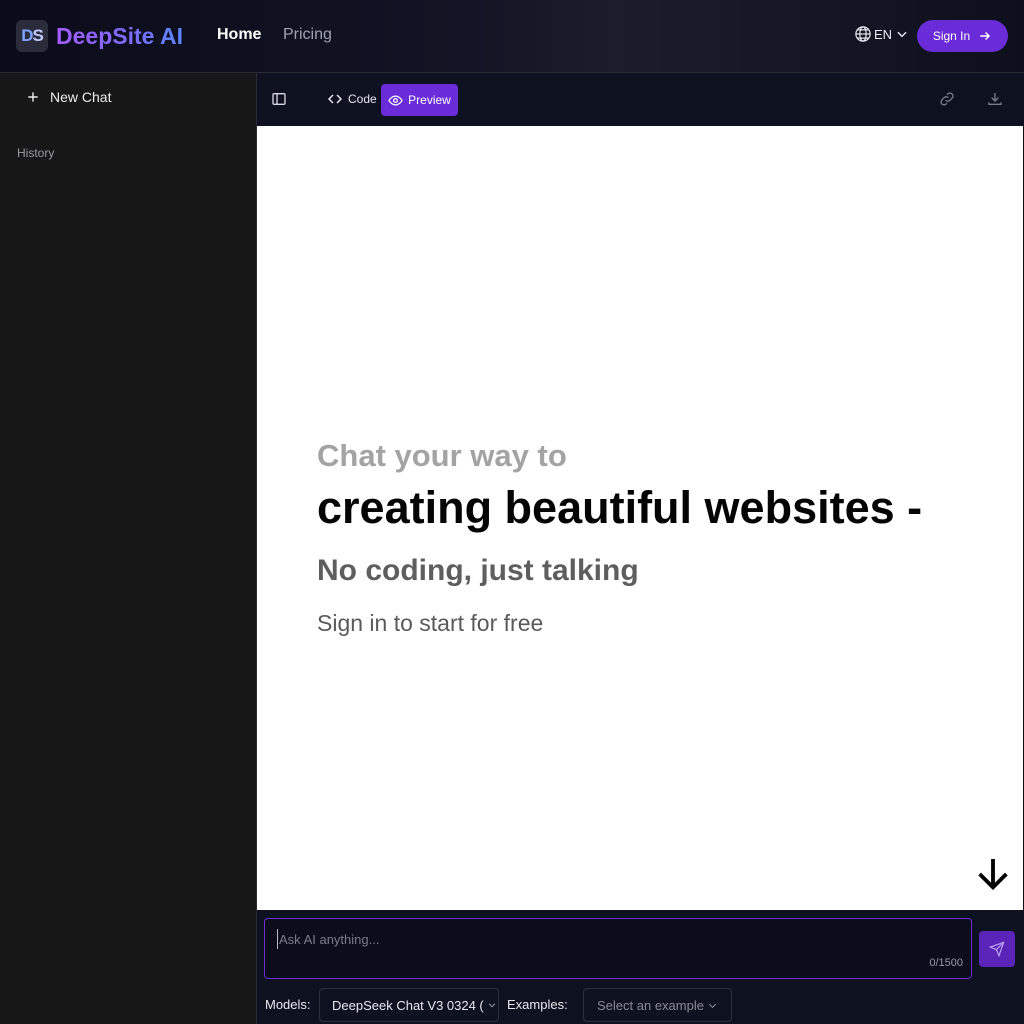 The height and width of the screenshot is (1024, 1024). I want to click on send-icon, so click(997, 949).